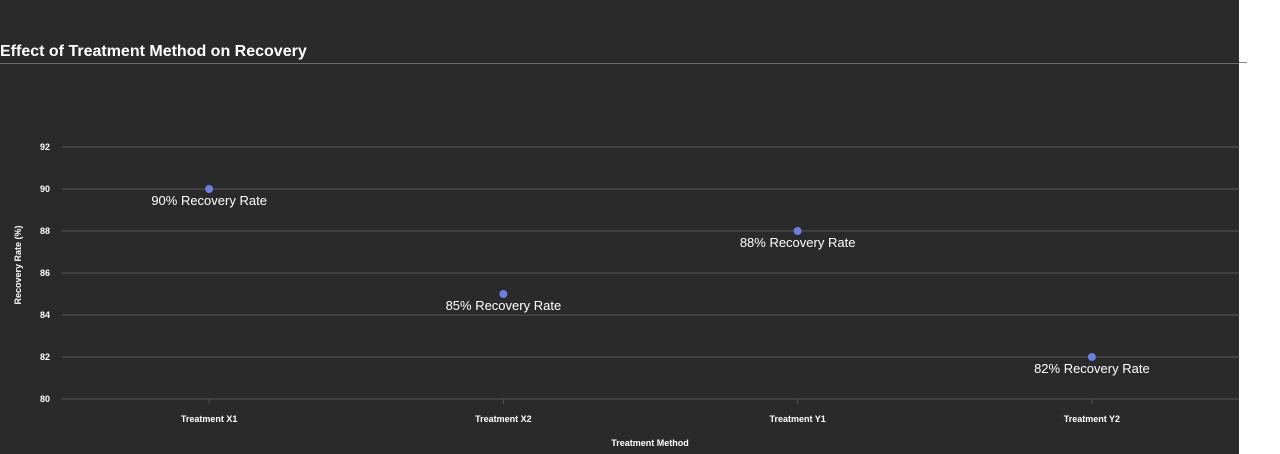 The image size is (1280, 454). I want to click on x-tick-label: Treatment X2, so click(503, 419).